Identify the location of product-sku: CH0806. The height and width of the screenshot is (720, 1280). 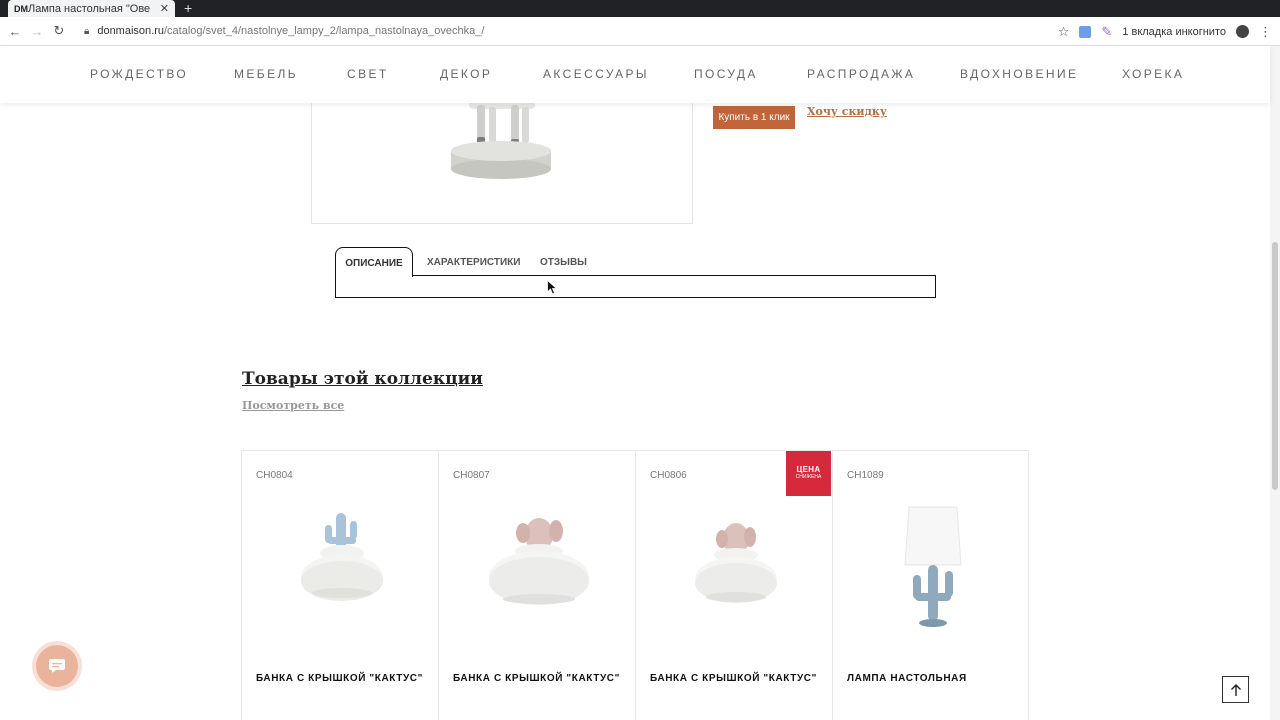
(668, 475).